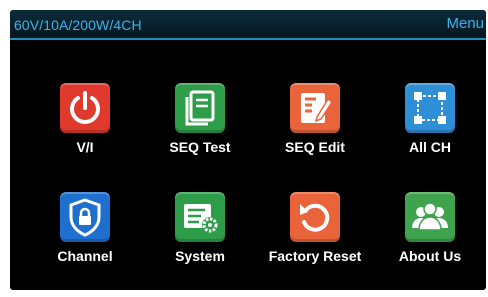  Describe the element at coordinates (315, 256) in the screenshot. I see `factory-reset-label: Factory Reset` at that location.